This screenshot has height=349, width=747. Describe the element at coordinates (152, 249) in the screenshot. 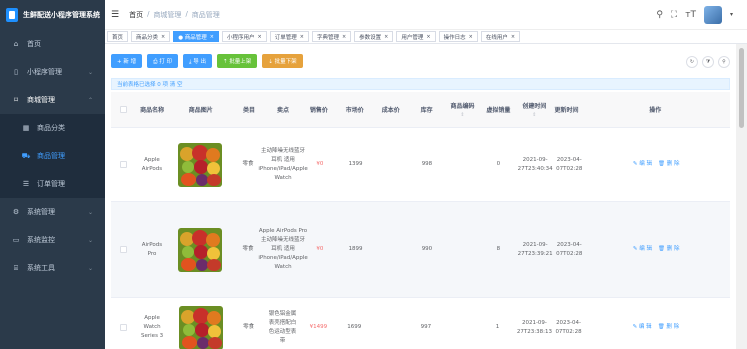

I see `product-name: AirPods Pro` at that location.